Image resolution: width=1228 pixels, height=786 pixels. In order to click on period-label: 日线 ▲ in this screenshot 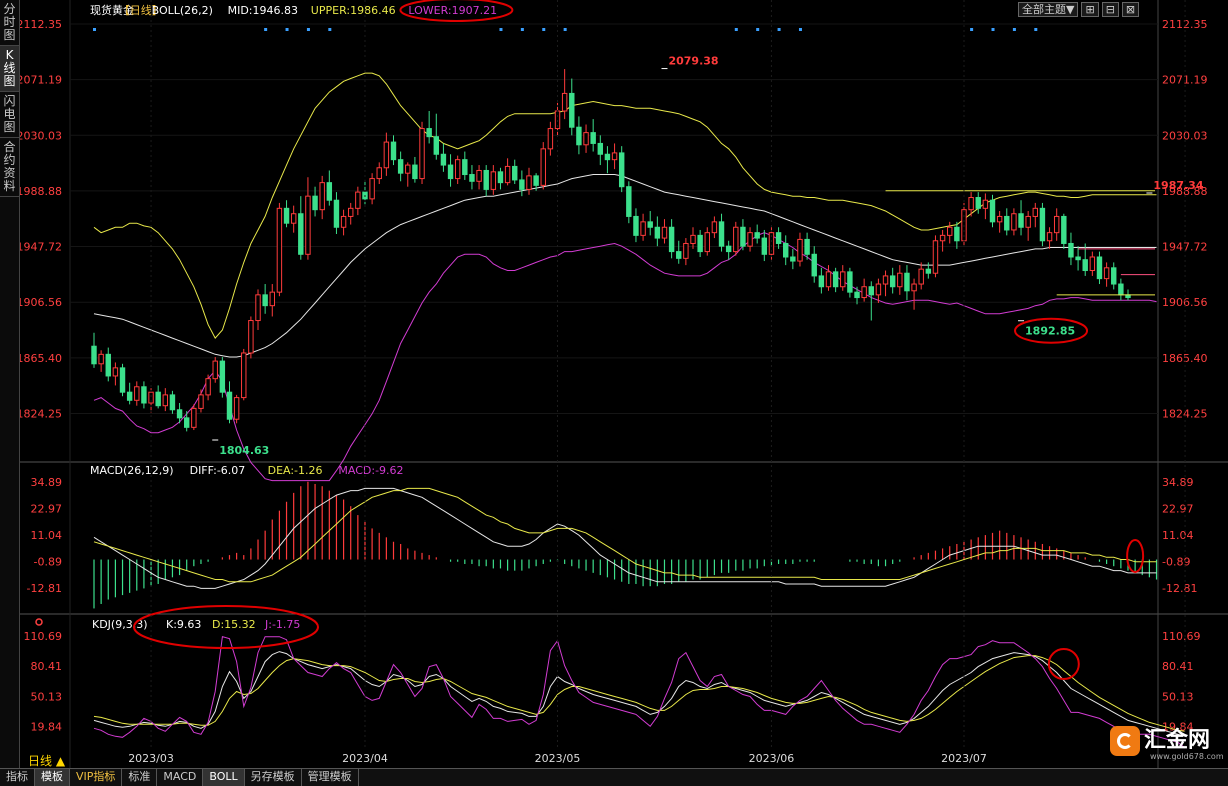, I will do `click(46, 760)`.